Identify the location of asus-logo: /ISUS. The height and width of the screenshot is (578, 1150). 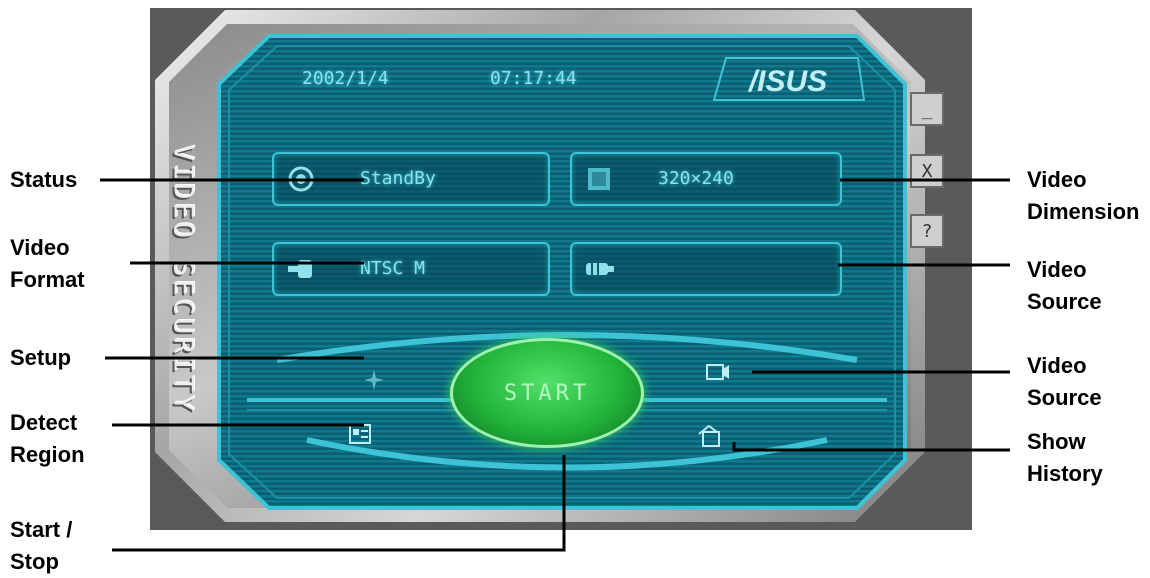
(788, 79).